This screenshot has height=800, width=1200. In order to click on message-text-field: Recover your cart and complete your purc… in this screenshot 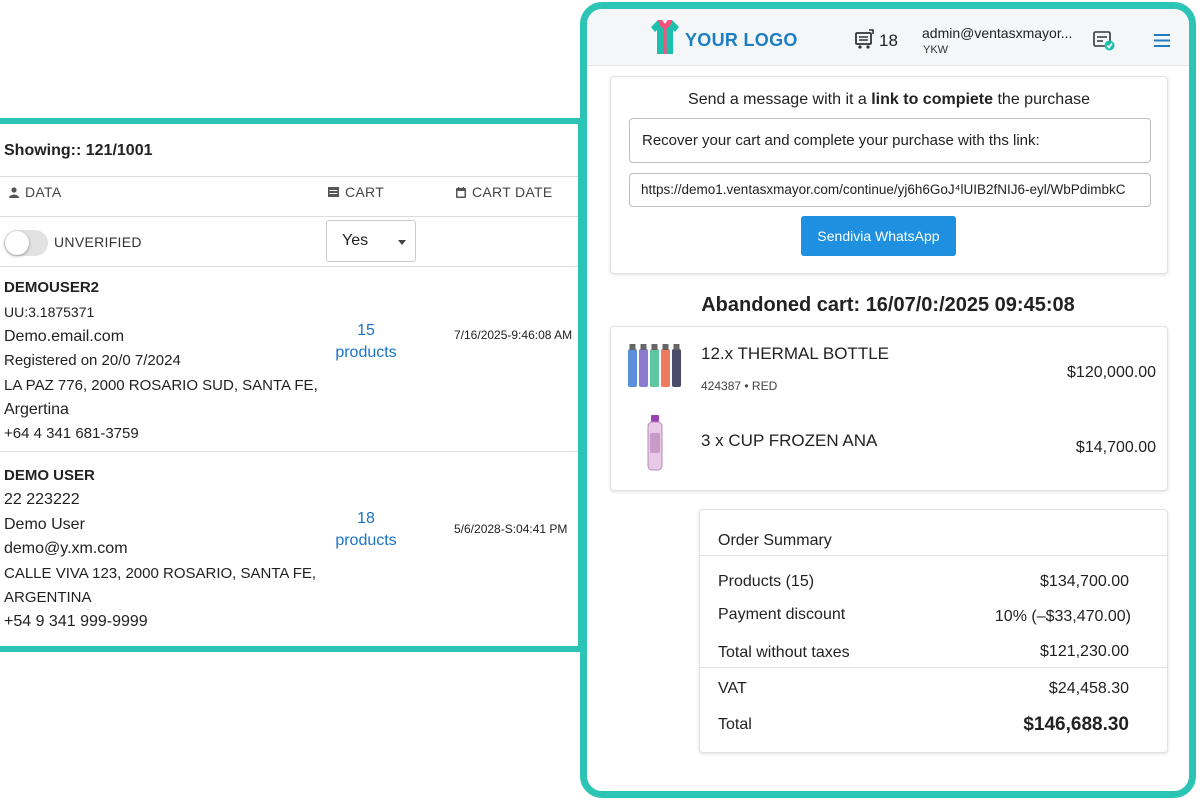, I will do `click(890, 140)`.